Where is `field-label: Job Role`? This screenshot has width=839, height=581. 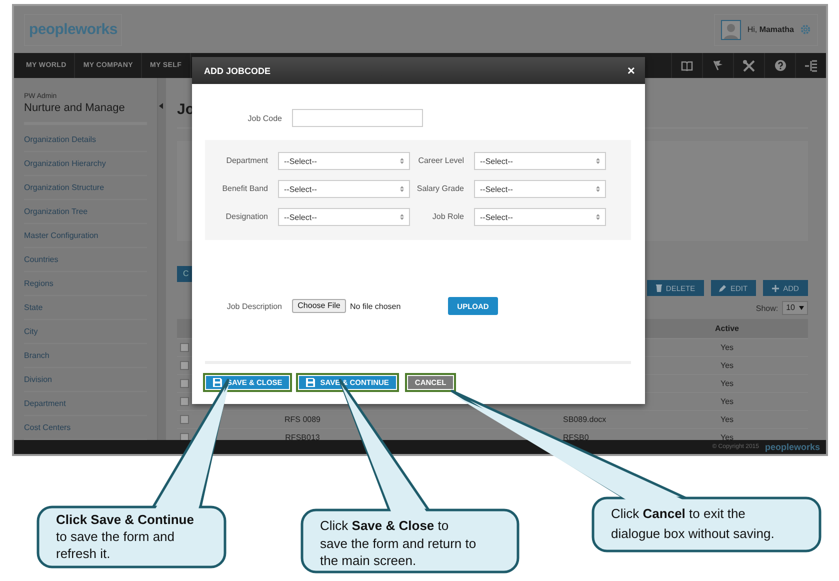 field-label: Job Role is located at coordinates (448, 217).